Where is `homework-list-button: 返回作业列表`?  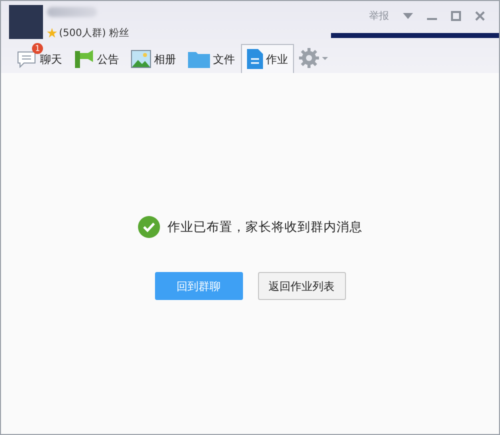
homework-list-button: 返回作业列表 is located at coordinates (302, 286).